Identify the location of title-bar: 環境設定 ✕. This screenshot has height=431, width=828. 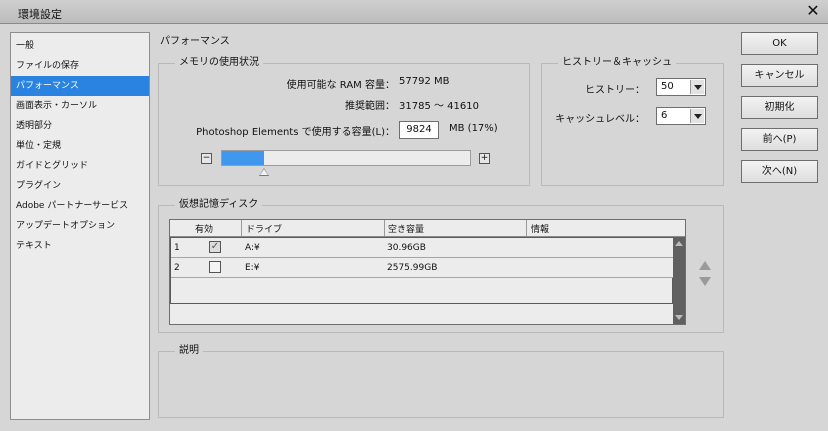
(414, 12).